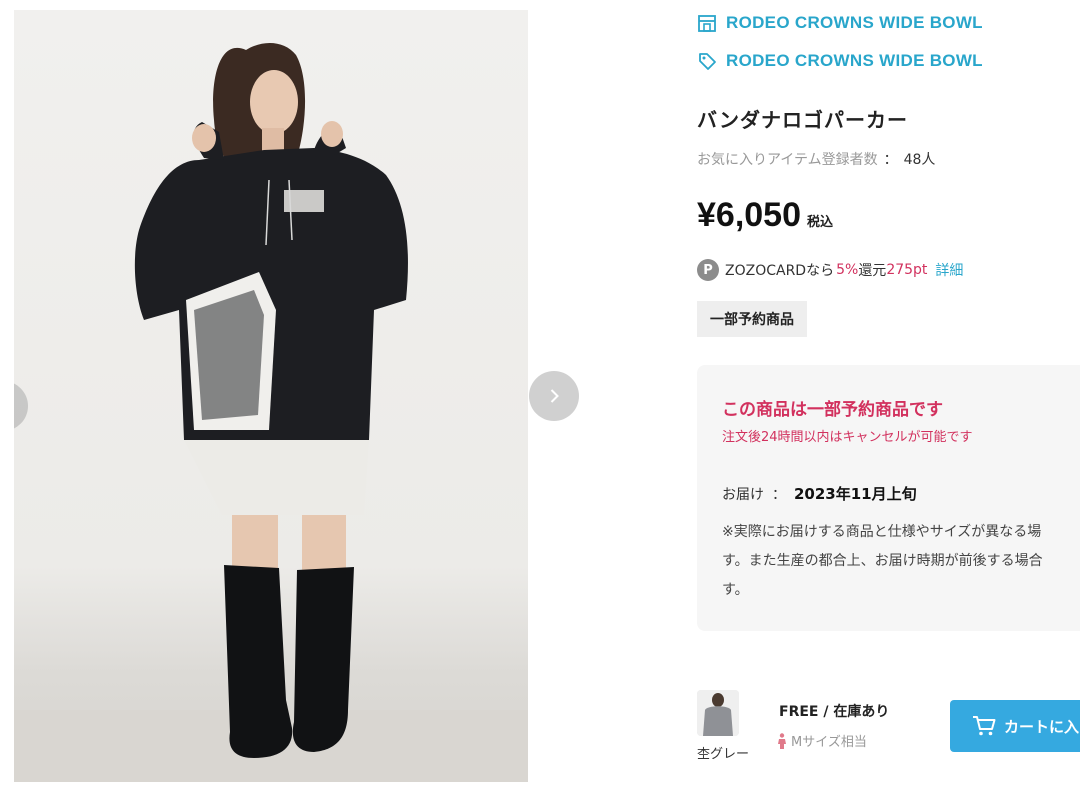 This screenshot has width=1080, height=800. Describe the element at coordinates (802, 120) in the screenshot. I see `product-title: バンダナロゴパーカー` at that location.